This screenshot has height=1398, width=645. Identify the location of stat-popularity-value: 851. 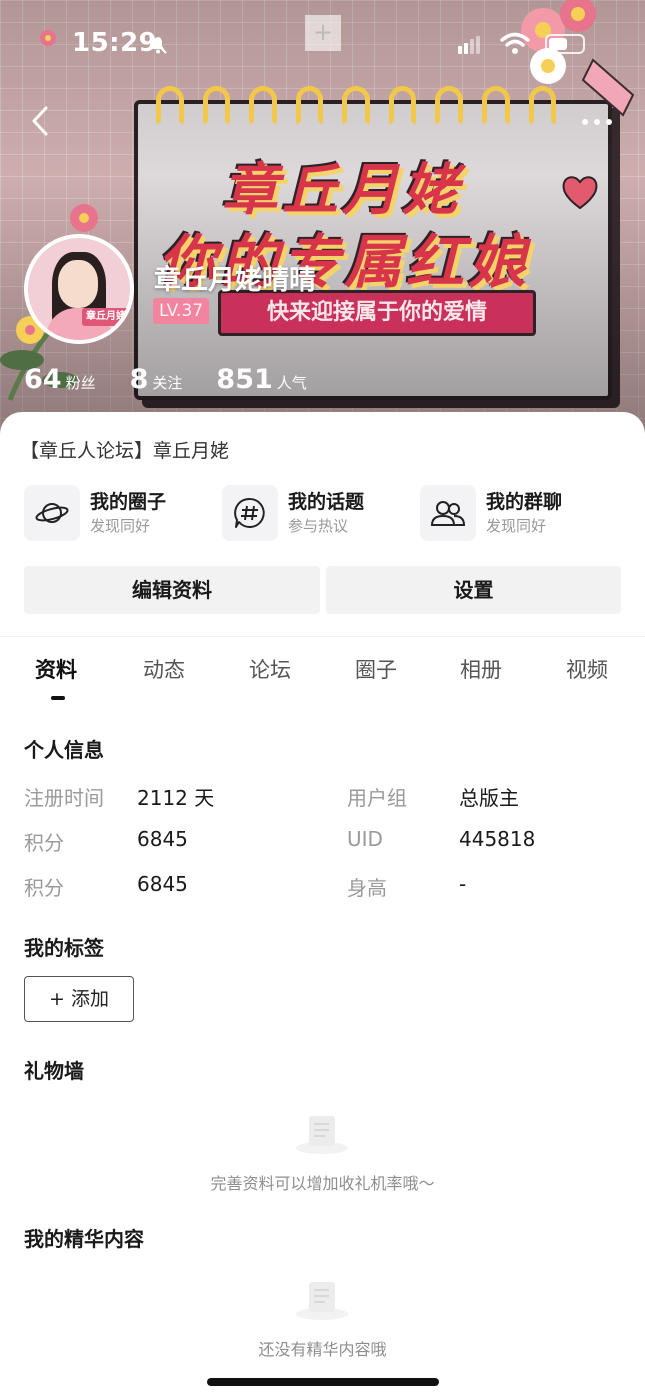
(244, 379).